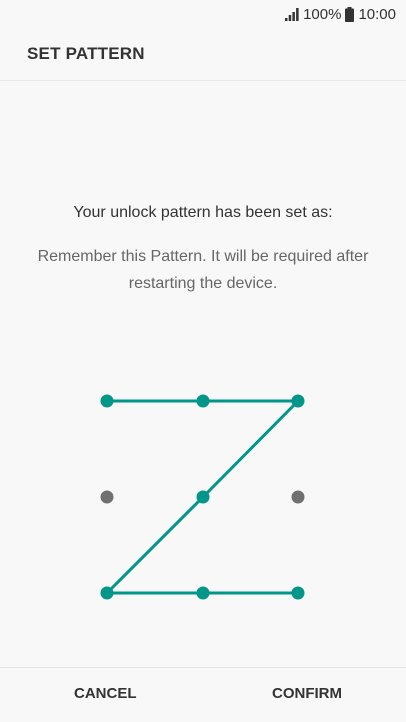 This screenshot has width=406, height=722. What do you see at coordinates (307, 693) in the screenshot?
I see `confirm-button: CONFIRM` at bounding box center [307, 693].